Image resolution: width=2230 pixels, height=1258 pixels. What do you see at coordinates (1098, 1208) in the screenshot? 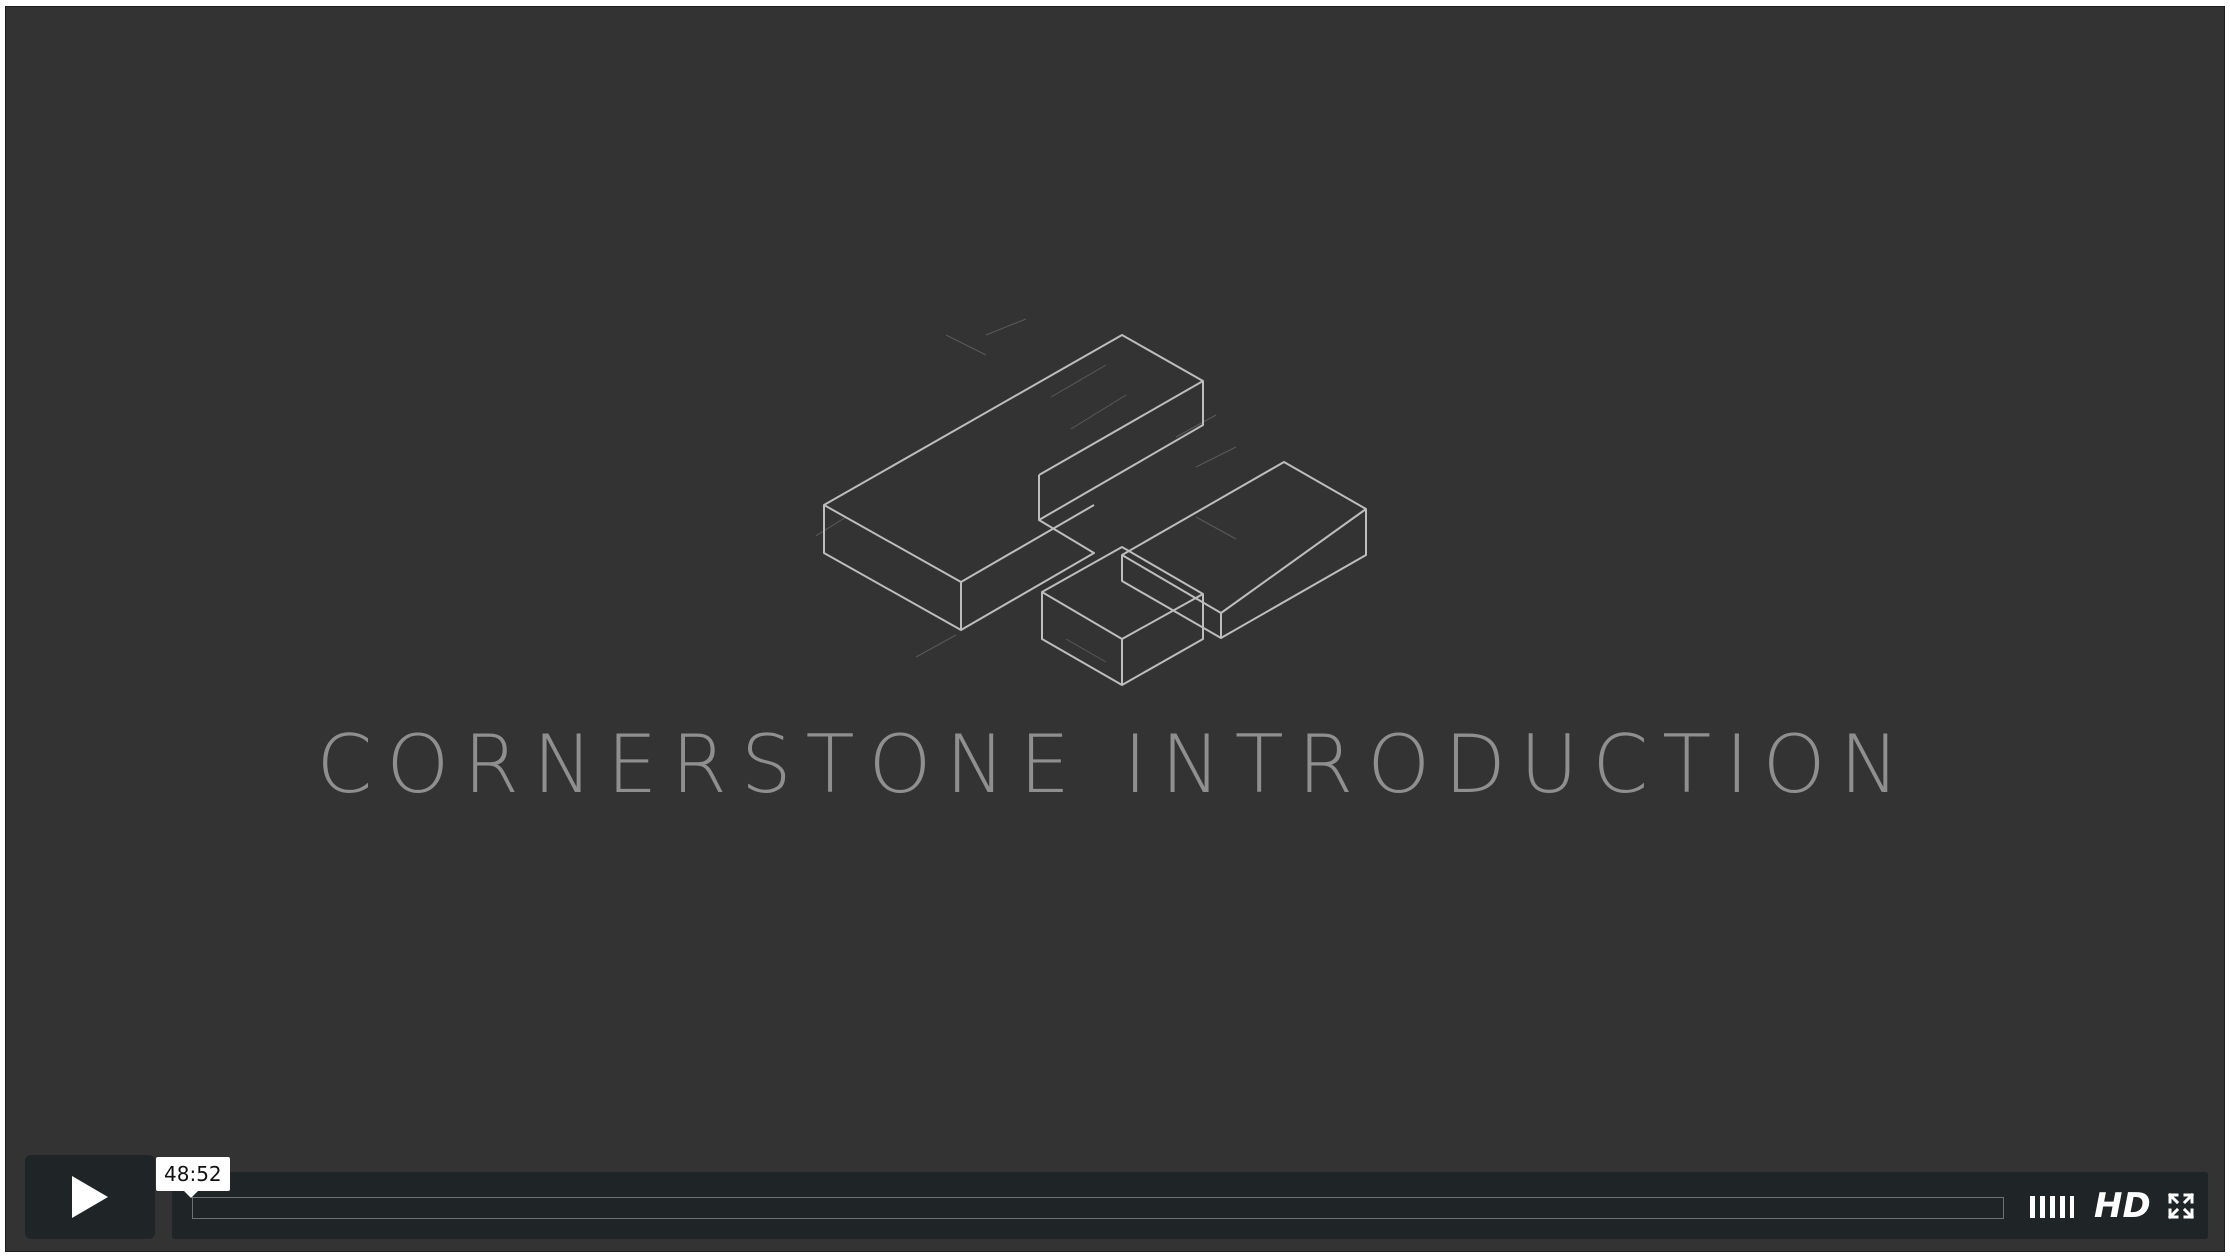
I see `progress-bar` at bounding box center [1098, 1208].